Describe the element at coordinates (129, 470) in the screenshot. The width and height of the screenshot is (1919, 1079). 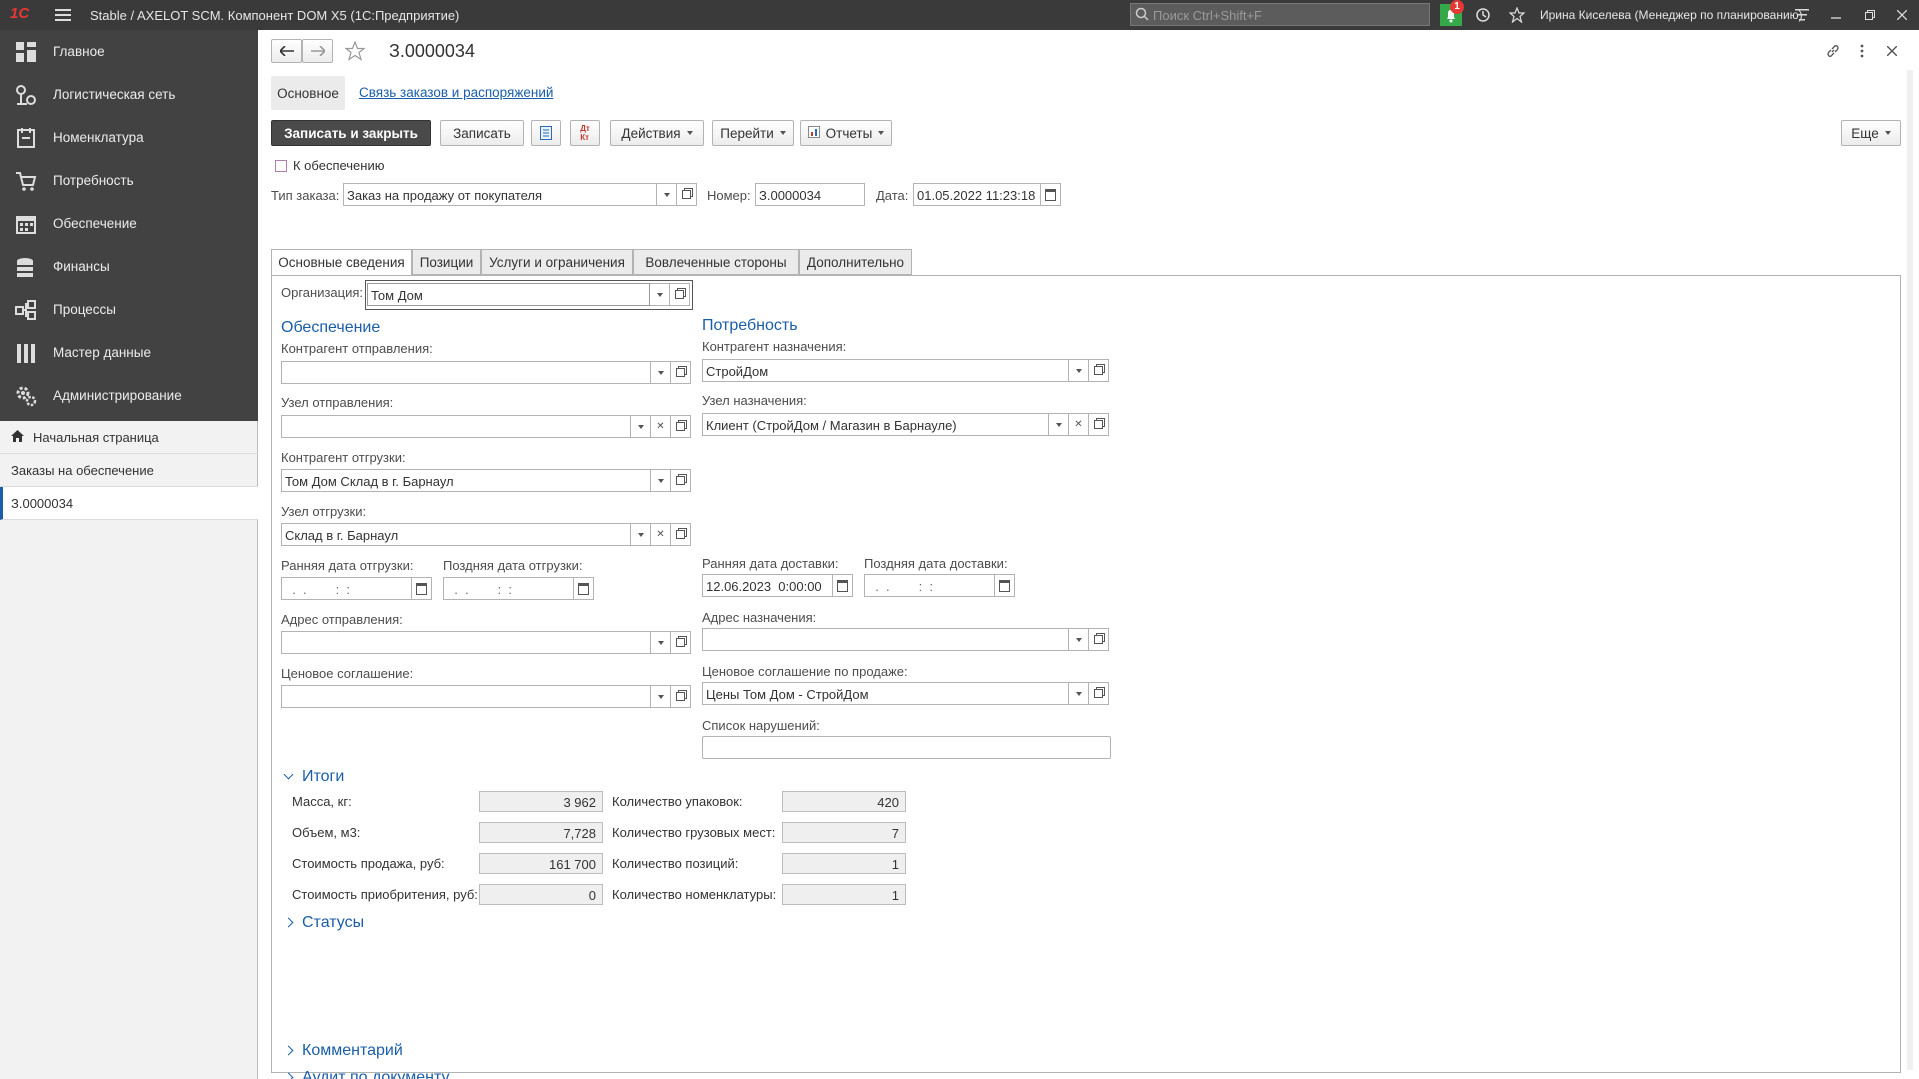
I see `history-supply-orders: Заказы на обеспечение` at that location.